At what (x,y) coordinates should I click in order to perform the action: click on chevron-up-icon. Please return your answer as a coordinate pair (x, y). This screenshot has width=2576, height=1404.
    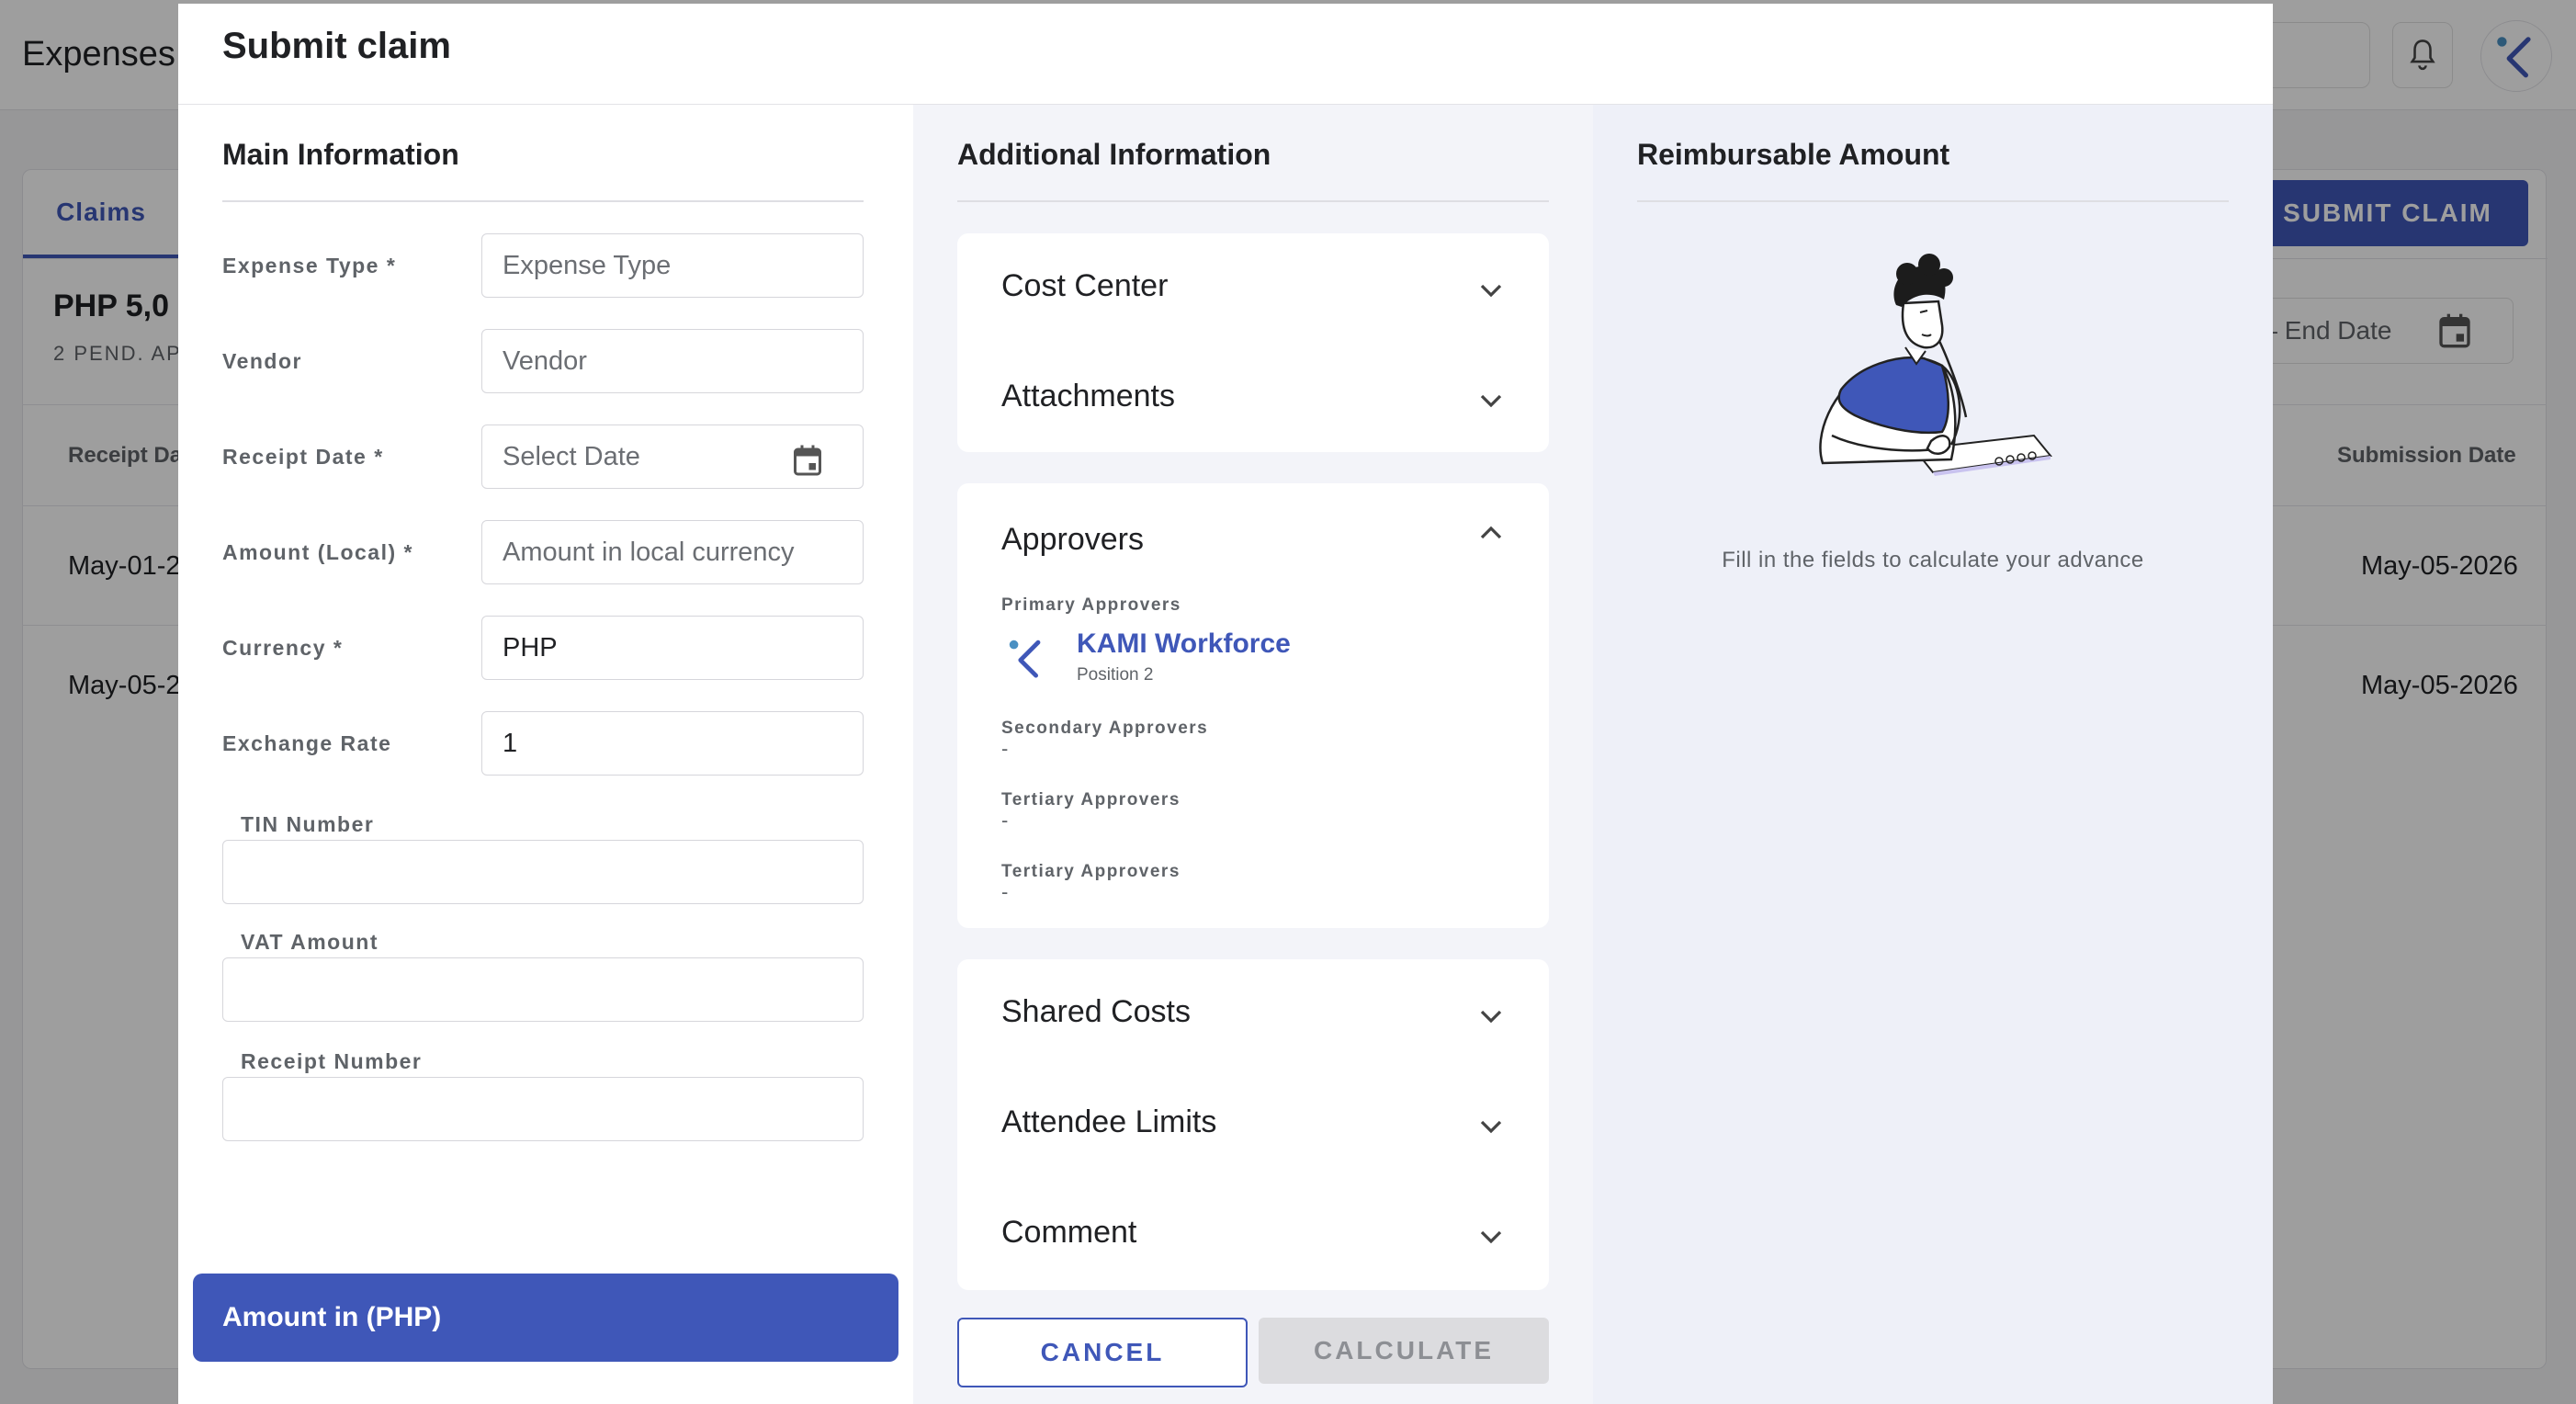
    Looking at the image, I should click on (1491, 533).